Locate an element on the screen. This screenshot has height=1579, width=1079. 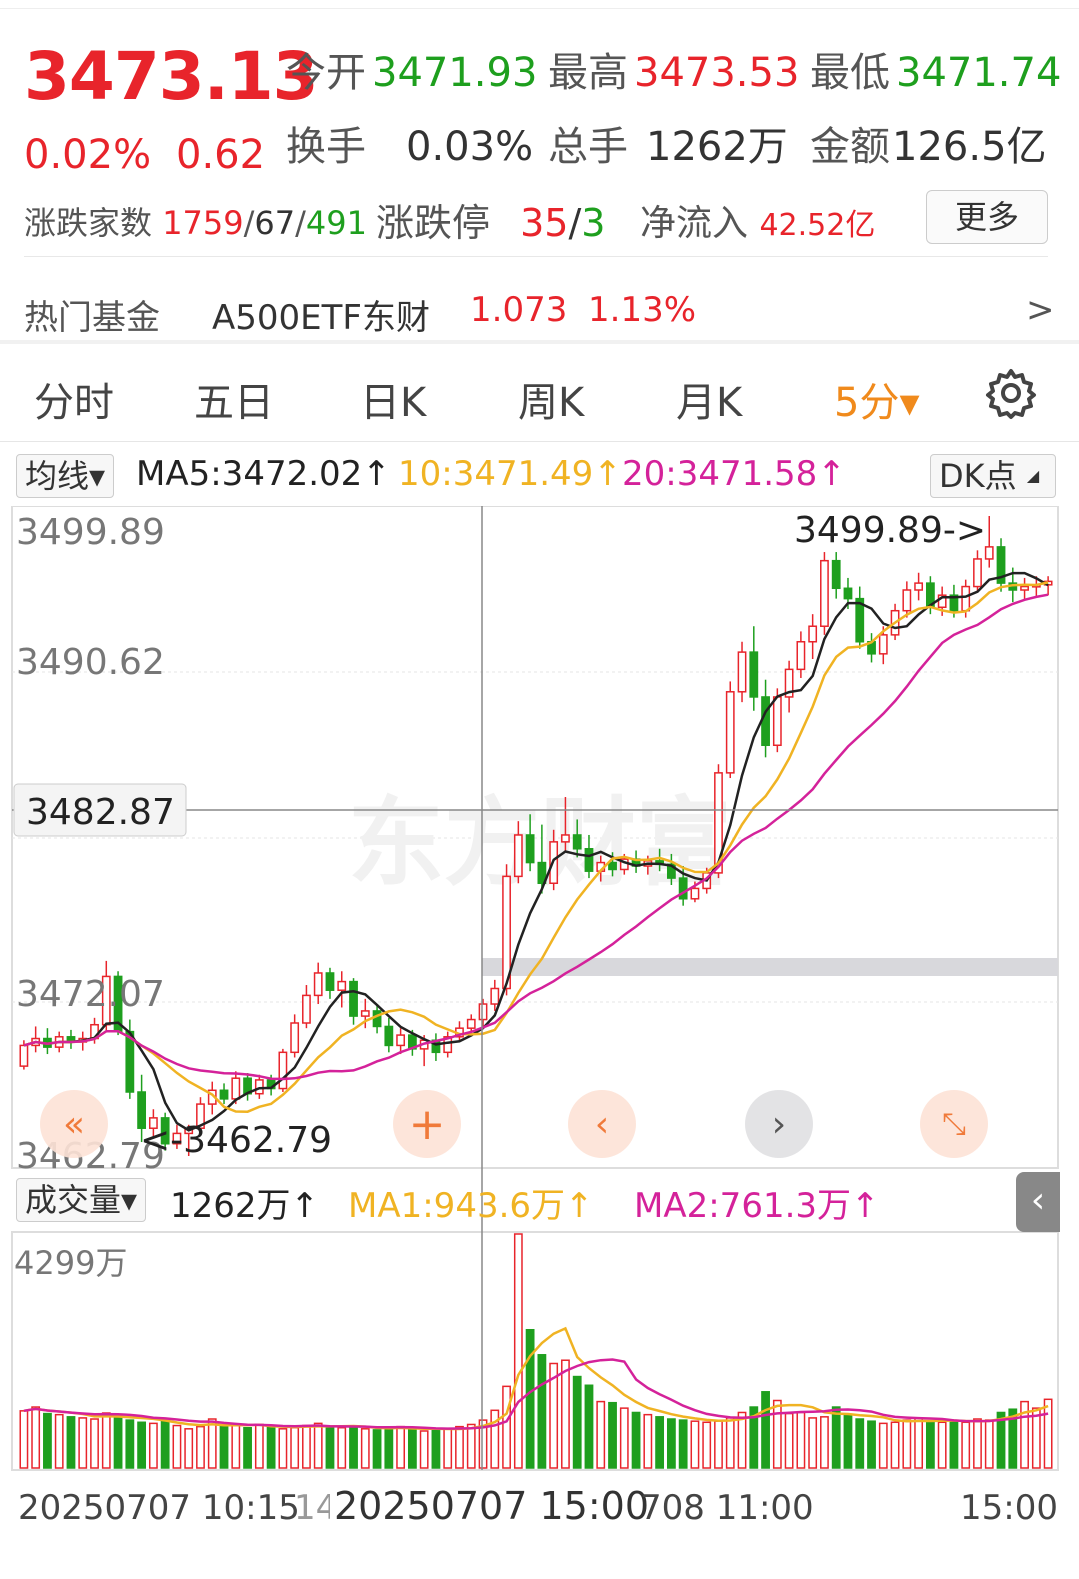
open-label: 今开 is located at coordinates (326, 73).